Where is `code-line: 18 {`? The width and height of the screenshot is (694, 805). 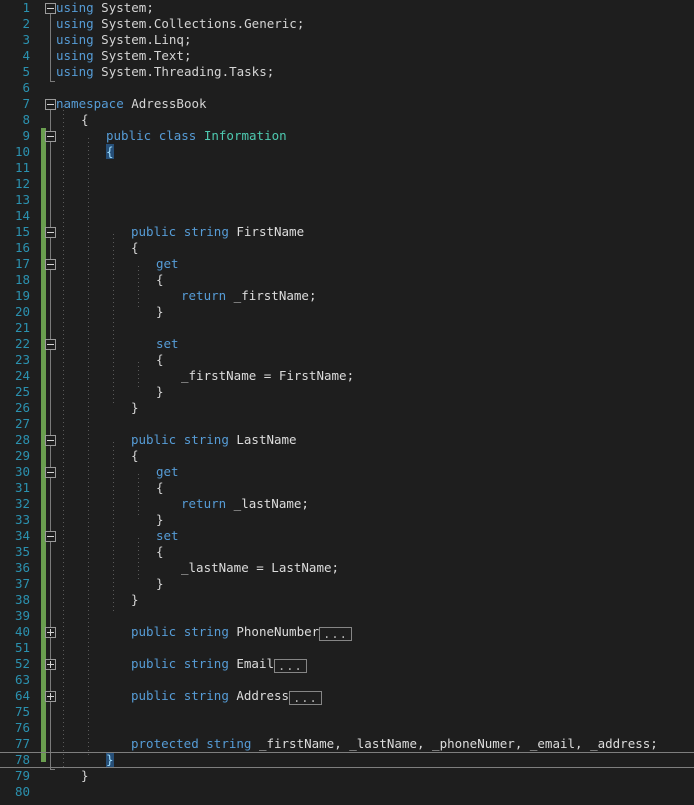
code-line: 18 { is located at coordinates (347, 280).